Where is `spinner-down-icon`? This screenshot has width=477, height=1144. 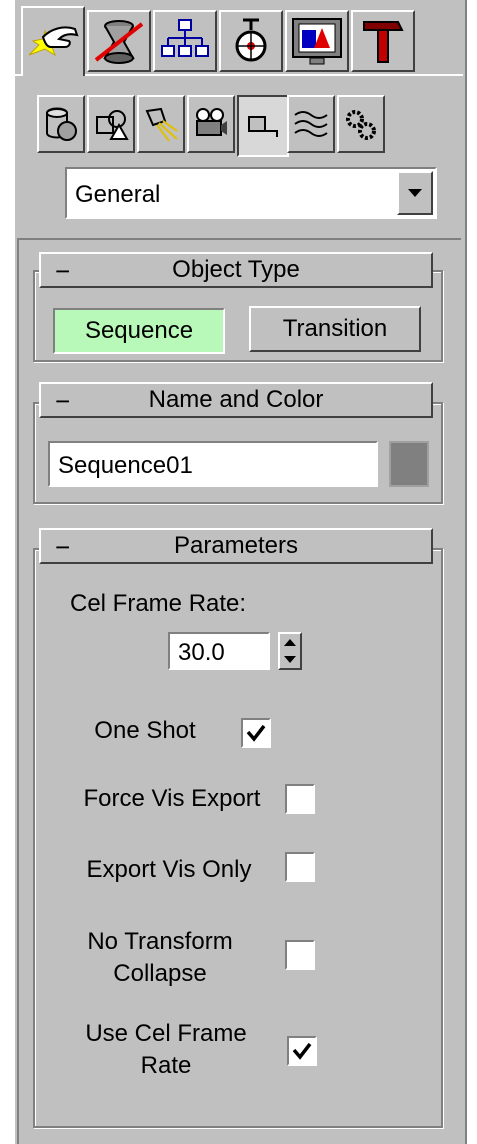 spinner-down-icon is located at coordinates (290, 659).